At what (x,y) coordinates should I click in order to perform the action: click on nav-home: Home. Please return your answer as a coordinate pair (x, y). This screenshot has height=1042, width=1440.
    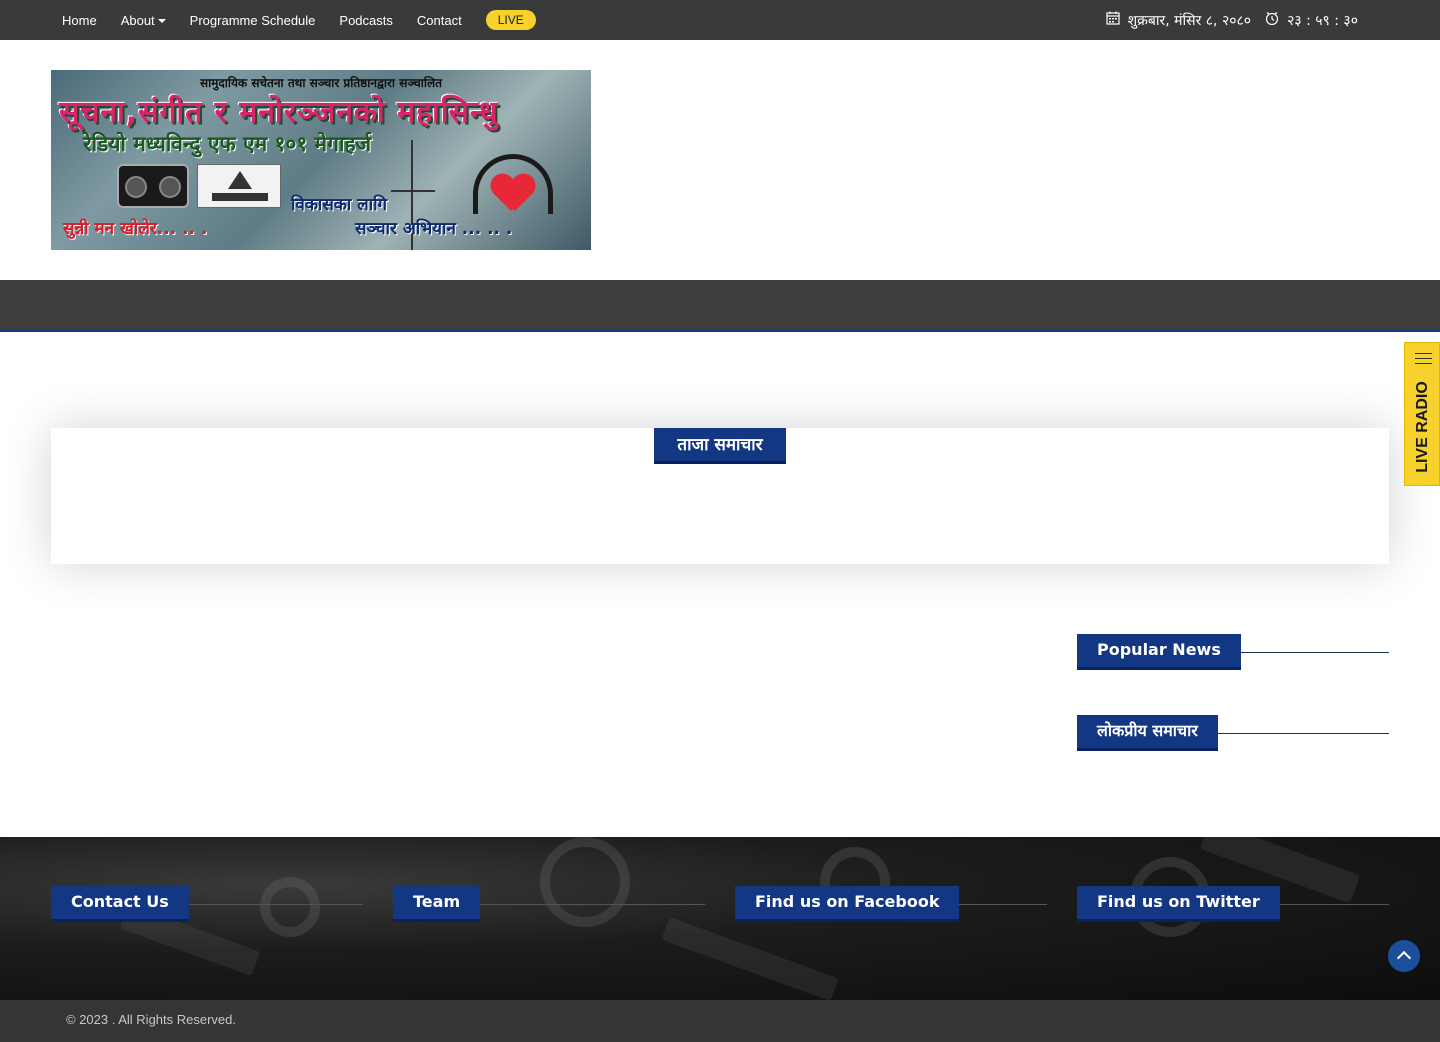
    Looking at the image, I should click on (79, 20).